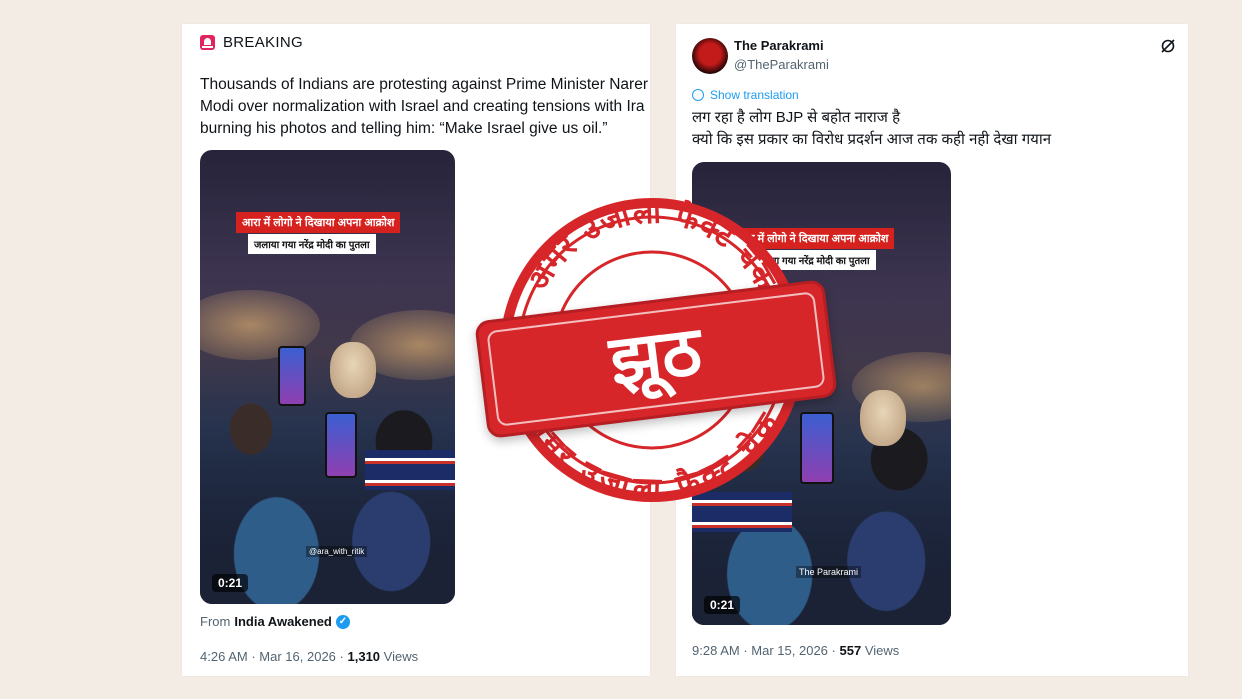  I want to click on author-name: The Parakrami, so click(779, 45).